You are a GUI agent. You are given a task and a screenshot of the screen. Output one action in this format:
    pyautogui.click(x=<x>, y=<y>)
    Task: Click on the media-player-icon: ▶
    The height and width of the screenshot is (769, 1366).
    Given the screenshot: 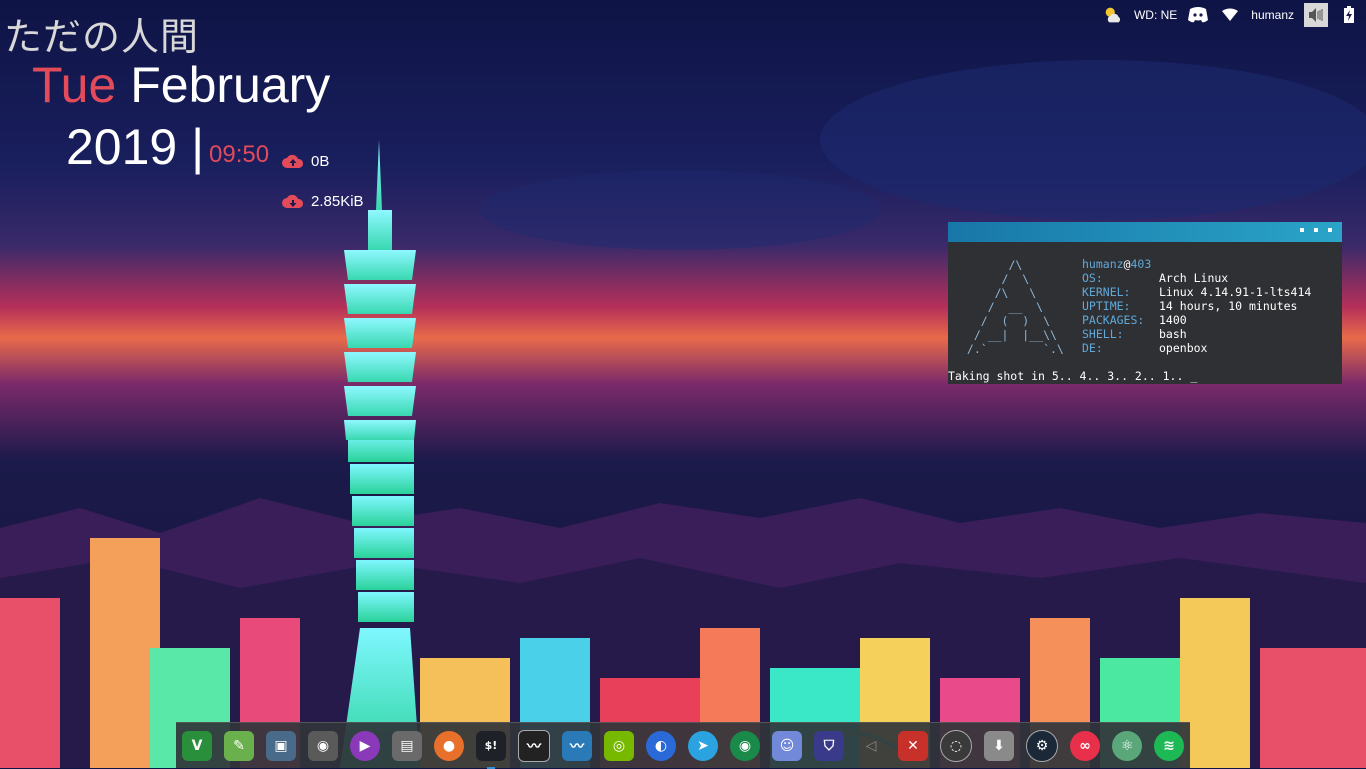 What is the action you would take?
    pyautogui.click(x=365, y=745)
    